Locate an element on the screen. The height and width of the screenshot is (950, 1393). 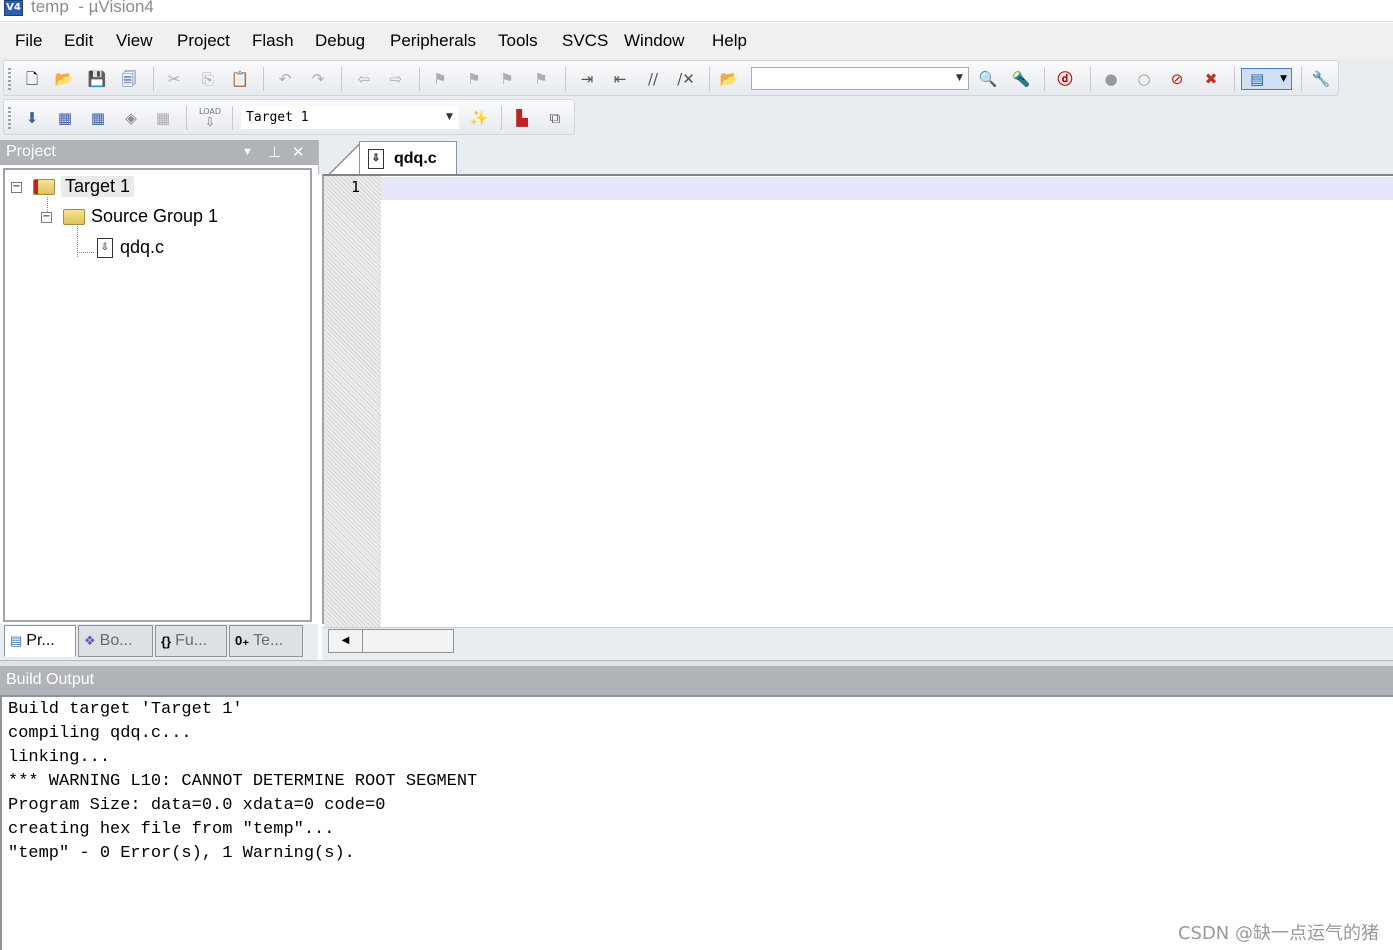
tree-connector is located at coordinates (85, 252).